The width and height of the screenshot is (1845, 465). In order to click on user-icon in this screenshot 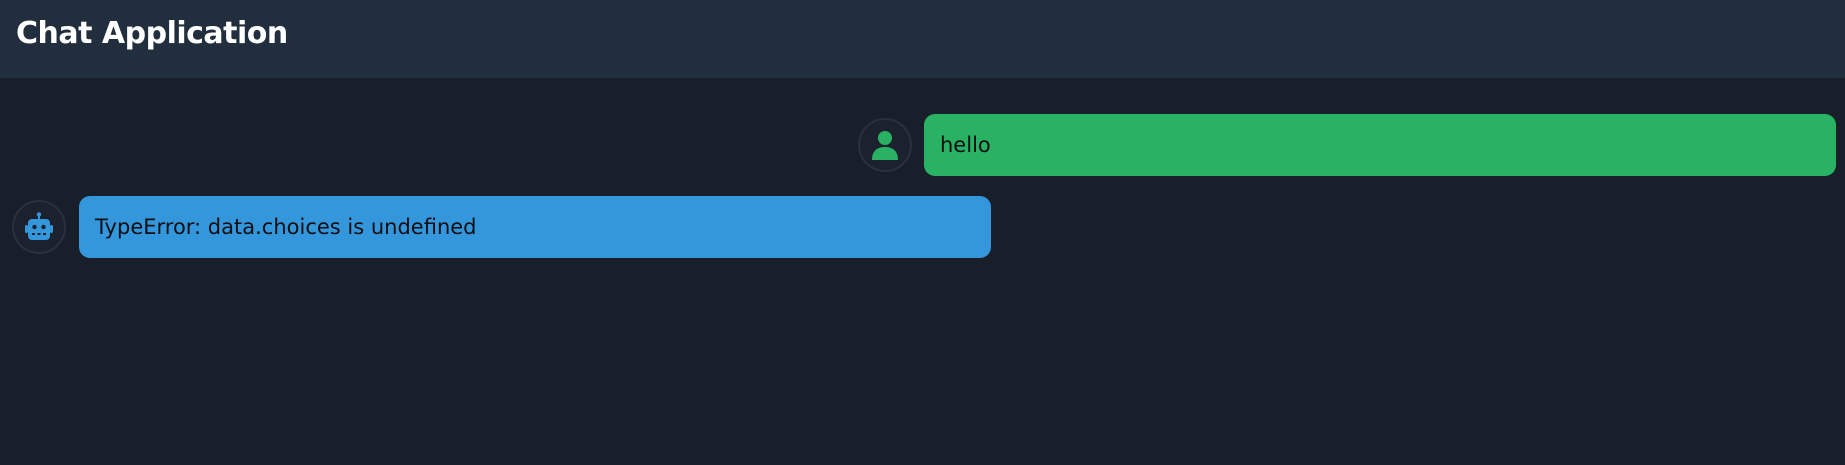, I will do `click(885, 145)`.